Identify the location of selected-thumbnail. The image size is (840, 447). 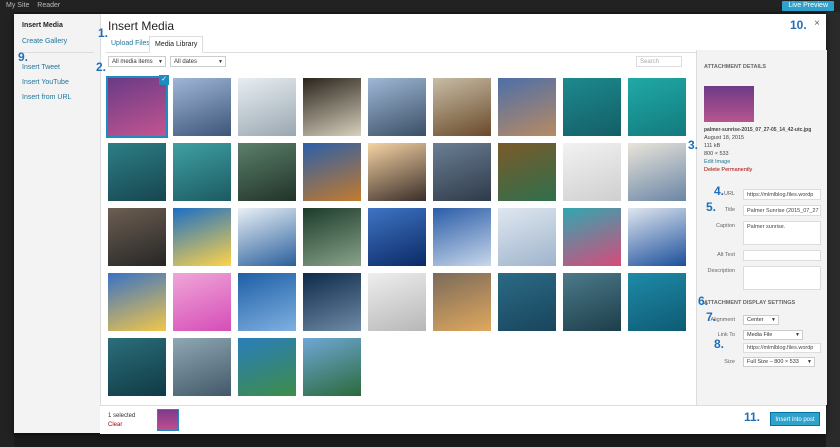
(168, 420).